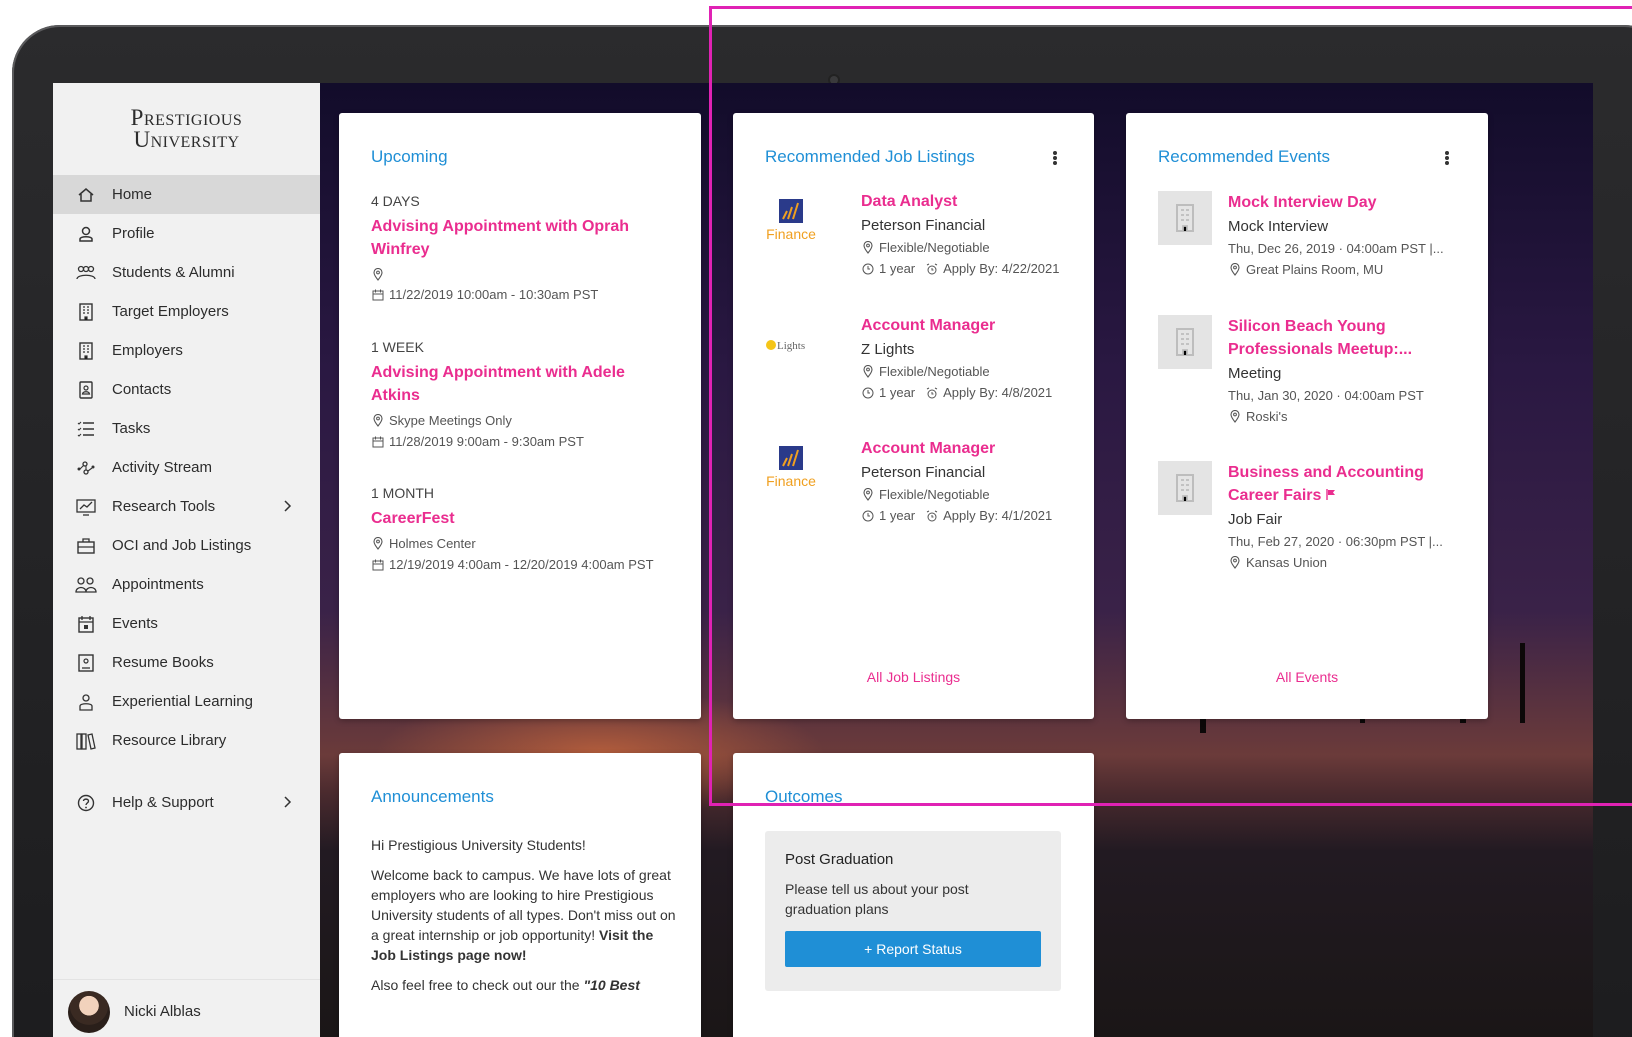  Describe the element at coordinates (791, 466) in the screenshot. I see `company-logo: Finance` at that location.